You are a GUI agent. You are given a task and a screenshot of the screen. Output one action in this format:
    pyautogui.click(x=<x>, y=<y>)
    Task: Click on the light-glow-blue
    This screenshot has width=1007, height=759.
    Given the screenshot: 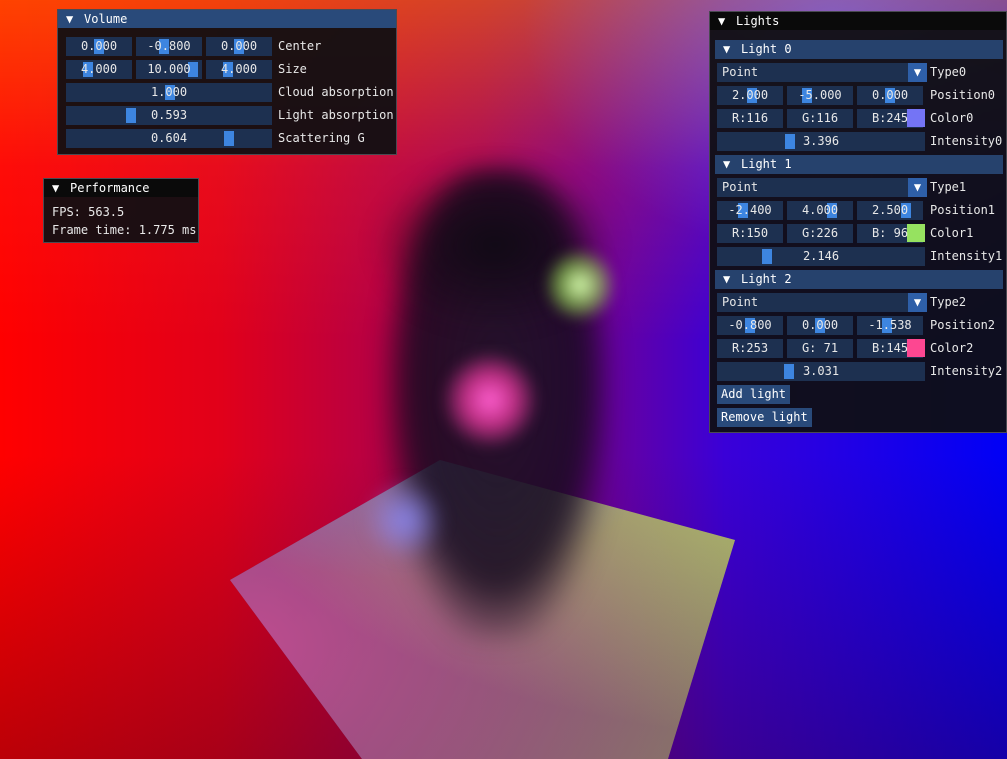 What is the action you would take?
    pyautogui.click(x=405, y=520)
    